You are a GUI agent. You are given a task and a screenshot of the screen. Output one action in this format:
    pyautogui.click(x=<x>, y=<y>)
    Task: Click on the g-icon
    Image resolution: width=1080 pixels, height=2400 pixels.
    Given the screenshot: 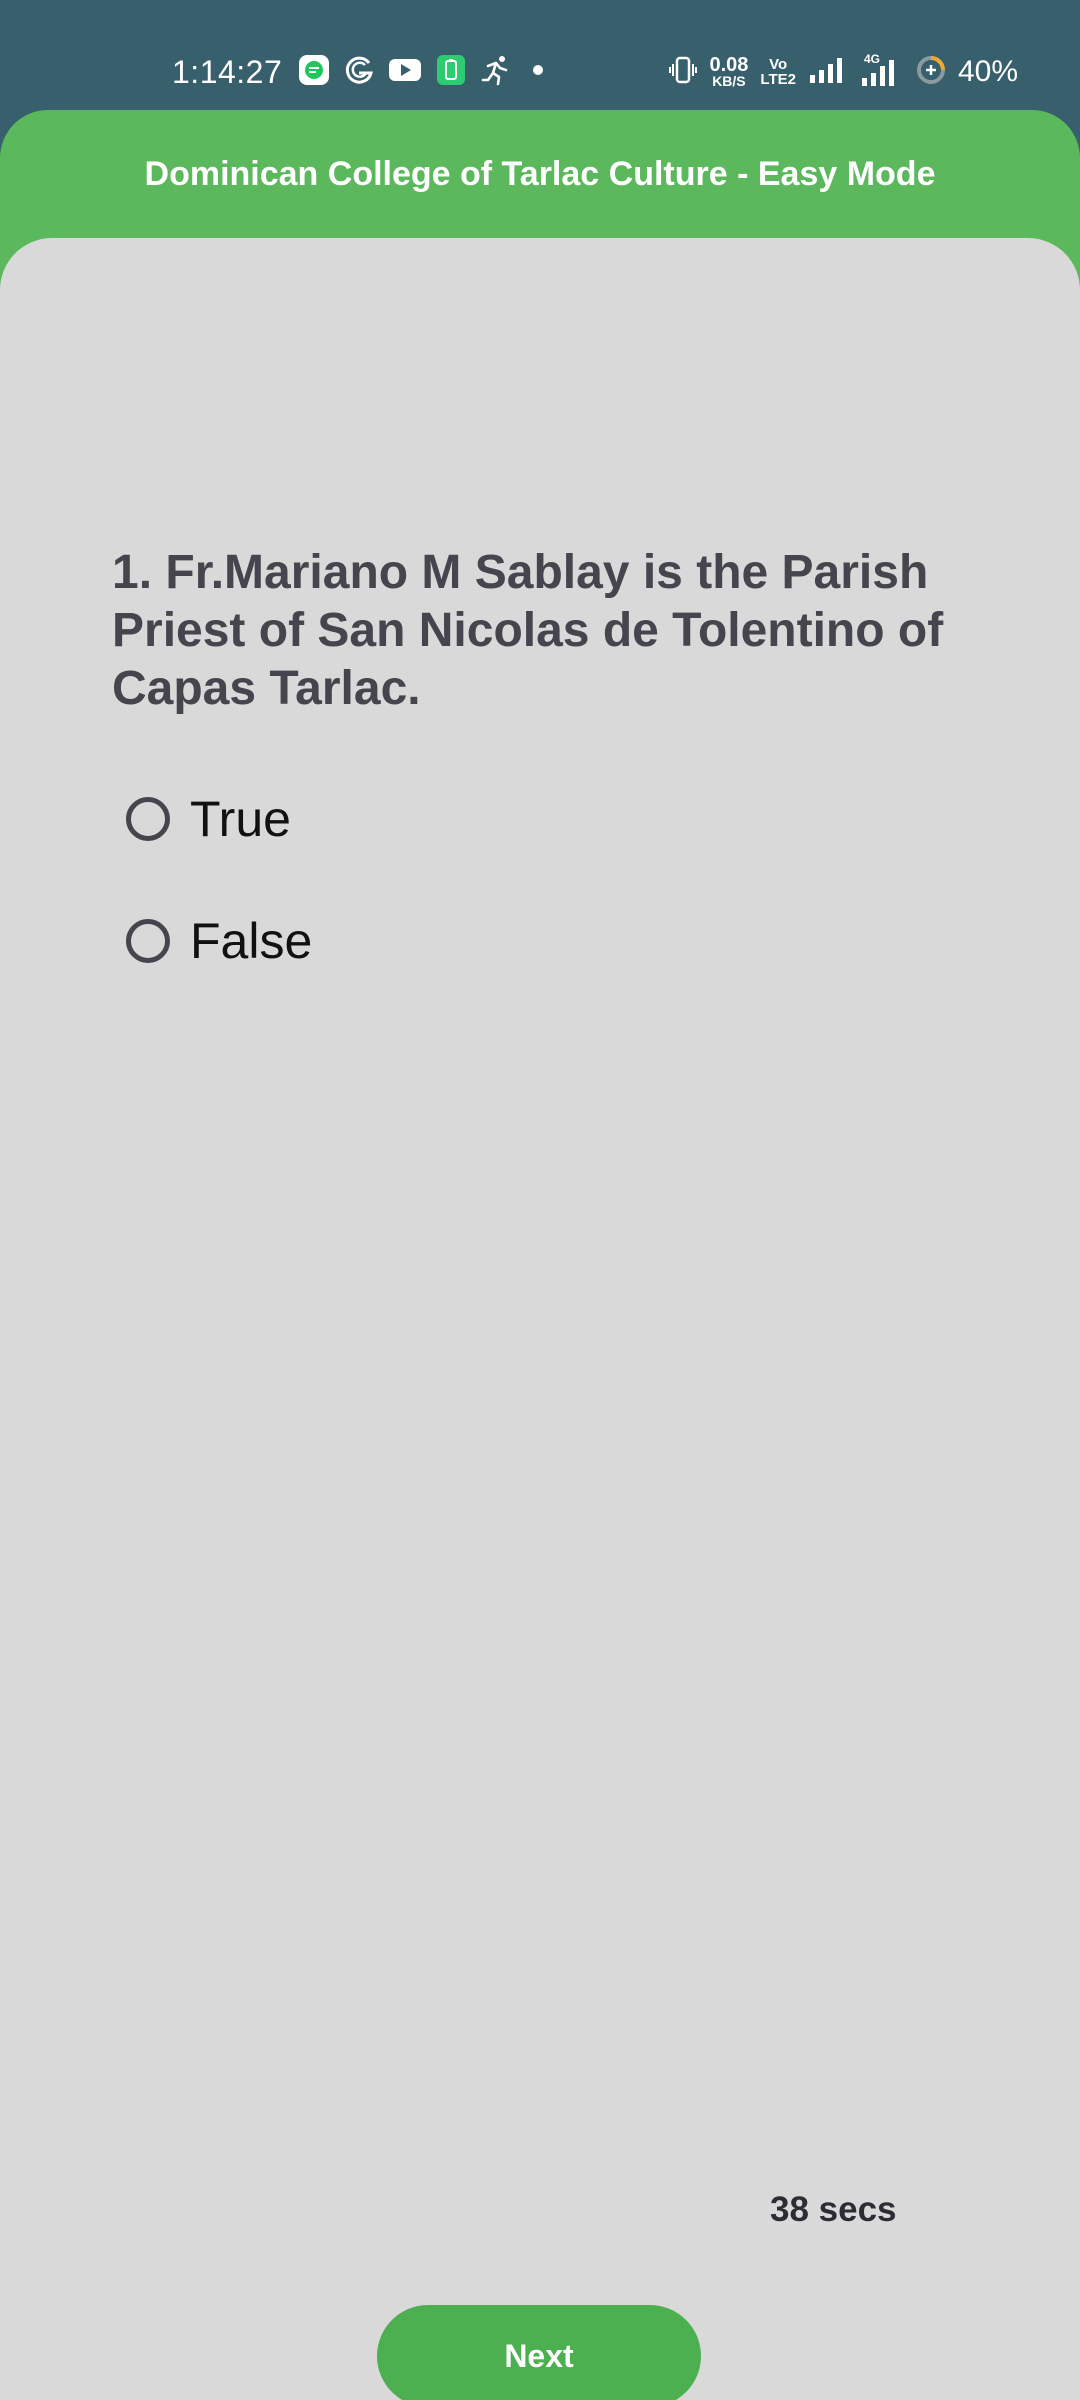 What is the action you would take?
    pyautogui.click(x=359, y=72)
    